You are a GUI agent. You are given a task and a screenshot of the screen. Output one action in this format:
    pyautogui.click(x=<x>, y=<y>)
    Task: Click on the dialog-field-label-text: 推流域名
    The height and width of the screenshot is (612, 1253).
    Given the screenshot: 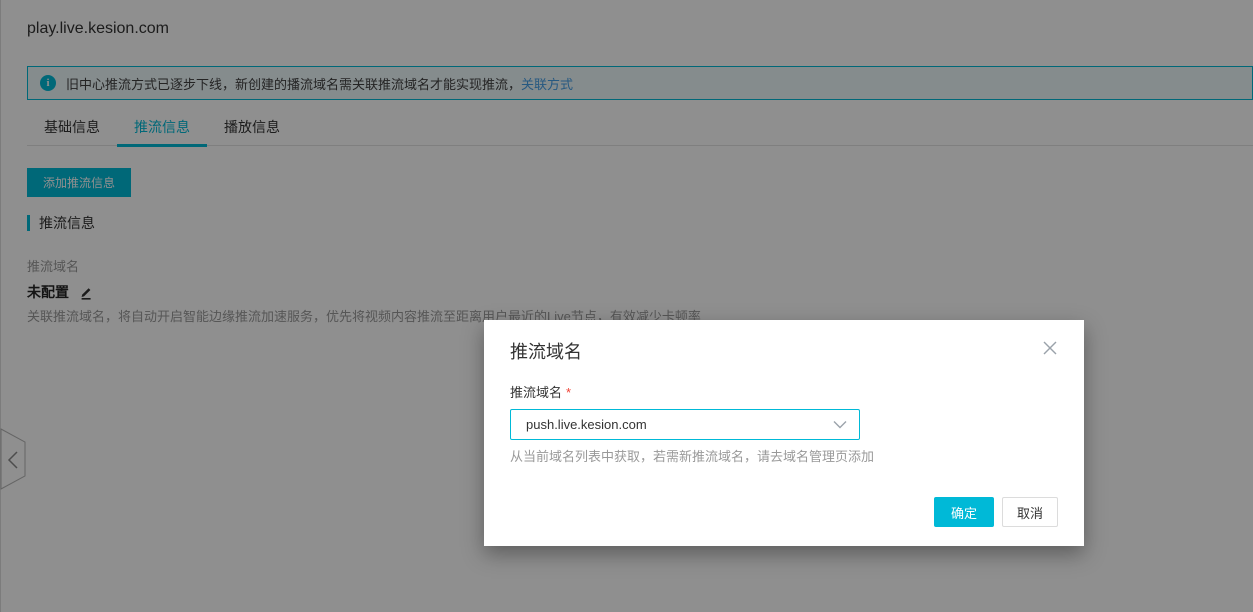 What is the action you would take?
    pyautogui.click(x=536, y=392)
    